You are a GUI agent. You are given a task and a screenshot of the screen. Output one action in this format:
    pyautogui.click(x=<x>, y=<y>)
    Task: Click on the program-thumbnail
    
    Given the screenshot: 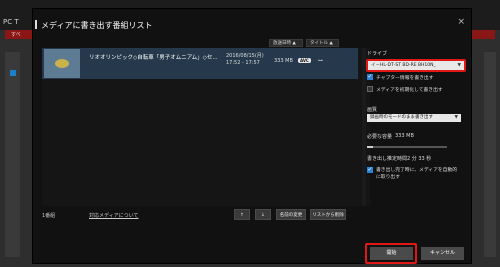 What is the action you would take?
    pyautogui.click(x=62, y=63)
    